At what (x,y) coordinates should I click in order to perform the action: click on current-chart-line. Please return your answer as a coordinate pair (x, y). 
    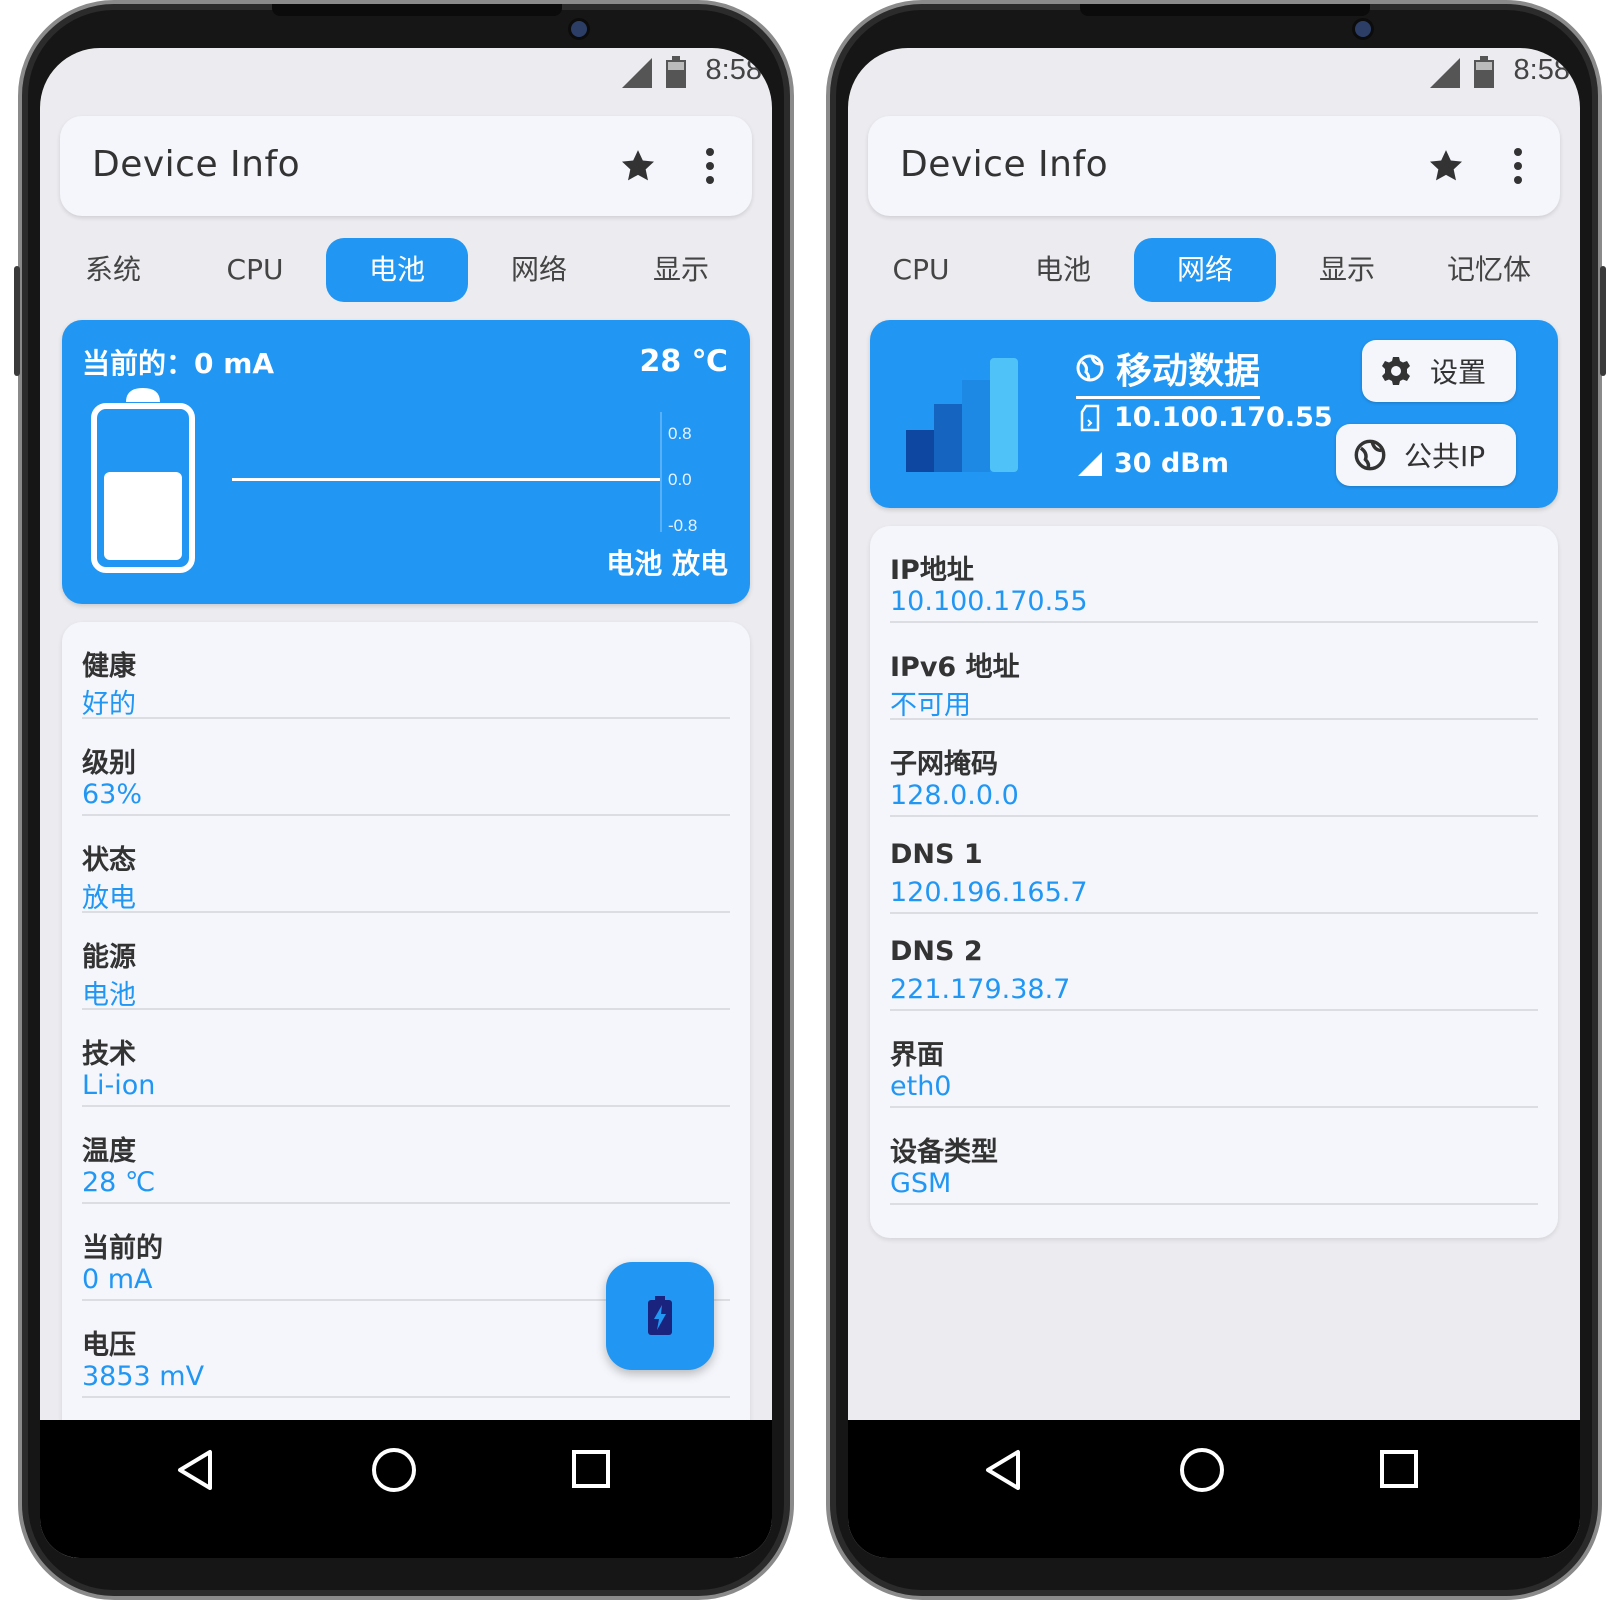
    Looking at the image, I should click on (446, 479).